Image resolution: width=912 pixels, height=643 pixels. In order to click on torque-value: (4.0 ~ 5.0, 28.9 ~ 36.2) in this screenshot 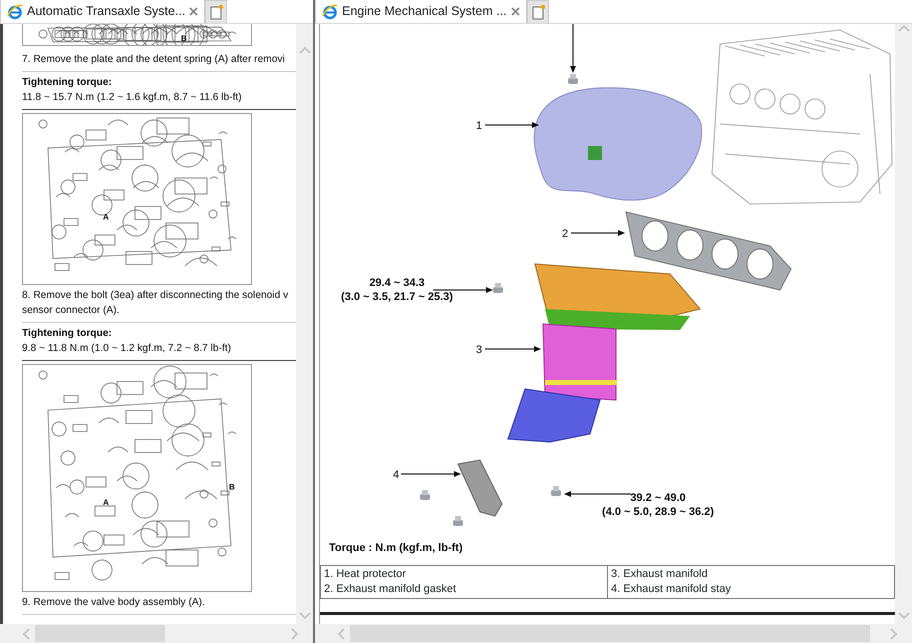, I will do `click(658, 512)`.